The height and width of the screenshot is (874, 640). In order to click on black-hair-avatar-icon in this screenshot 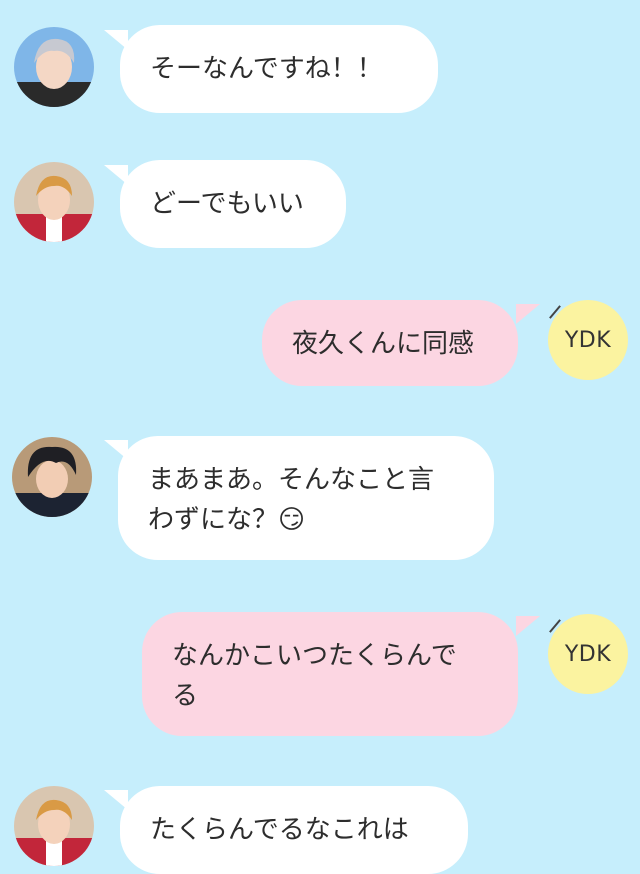, I will do `click(52, 477)`.